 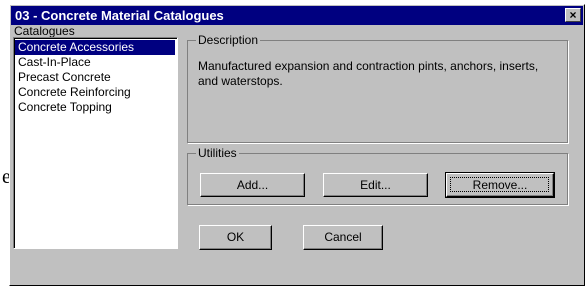 I want to click on focus-rectangle, so click(x=499, y=184).